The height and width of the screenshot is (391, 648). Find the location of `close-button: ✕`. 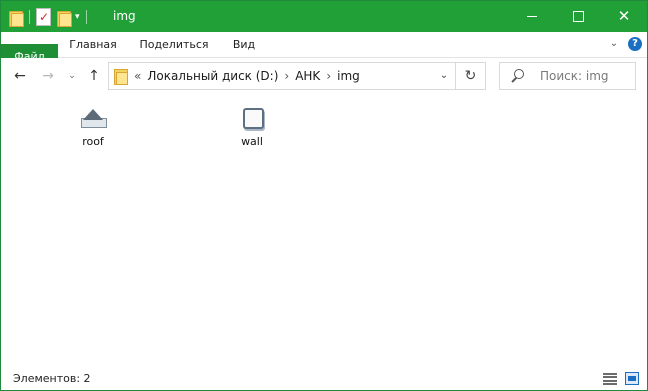

close-button: ✕ is located at coordinates (624, 16).